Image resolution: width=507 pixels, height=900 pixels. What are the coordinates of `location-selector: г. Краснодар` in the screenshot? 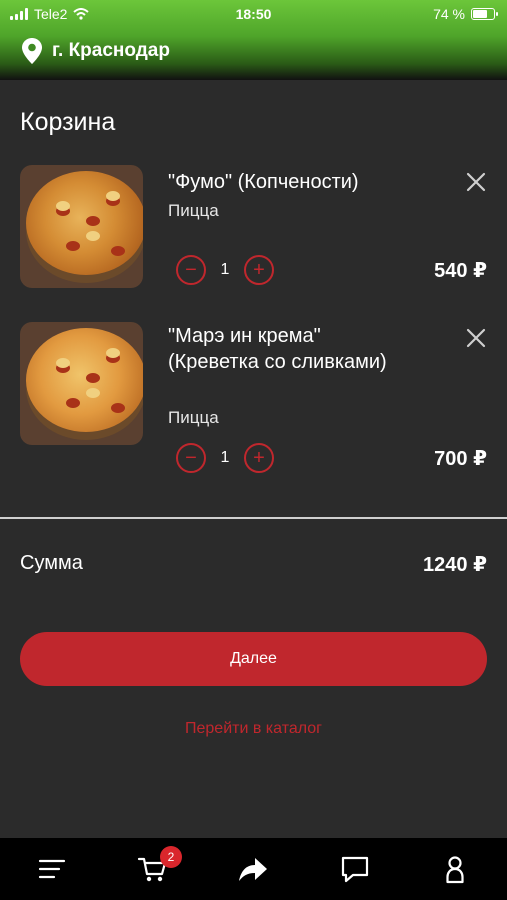 It's located at (96, 51).